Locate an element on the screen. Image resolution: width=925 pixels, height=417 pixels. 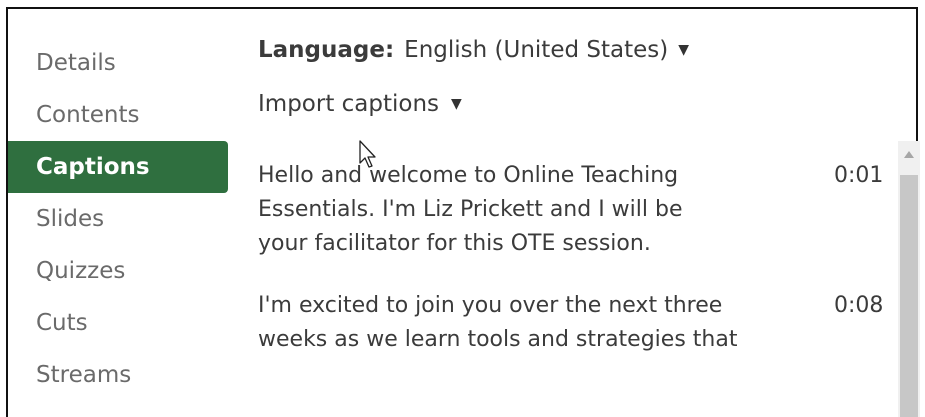
captions-scrollbar is located at coordinates (909, 279).